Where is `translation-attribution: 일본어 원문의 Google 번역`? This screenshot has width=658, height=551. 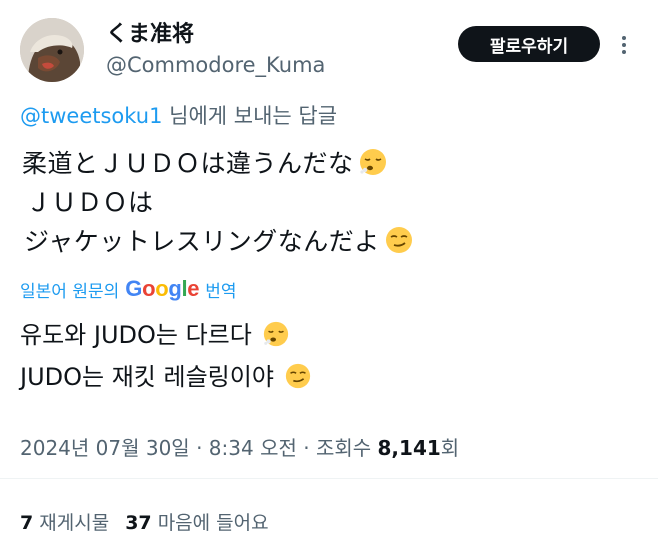
translation-attribution: 일본어 원문의 Google 번역 is located at coordinates (128, 289).